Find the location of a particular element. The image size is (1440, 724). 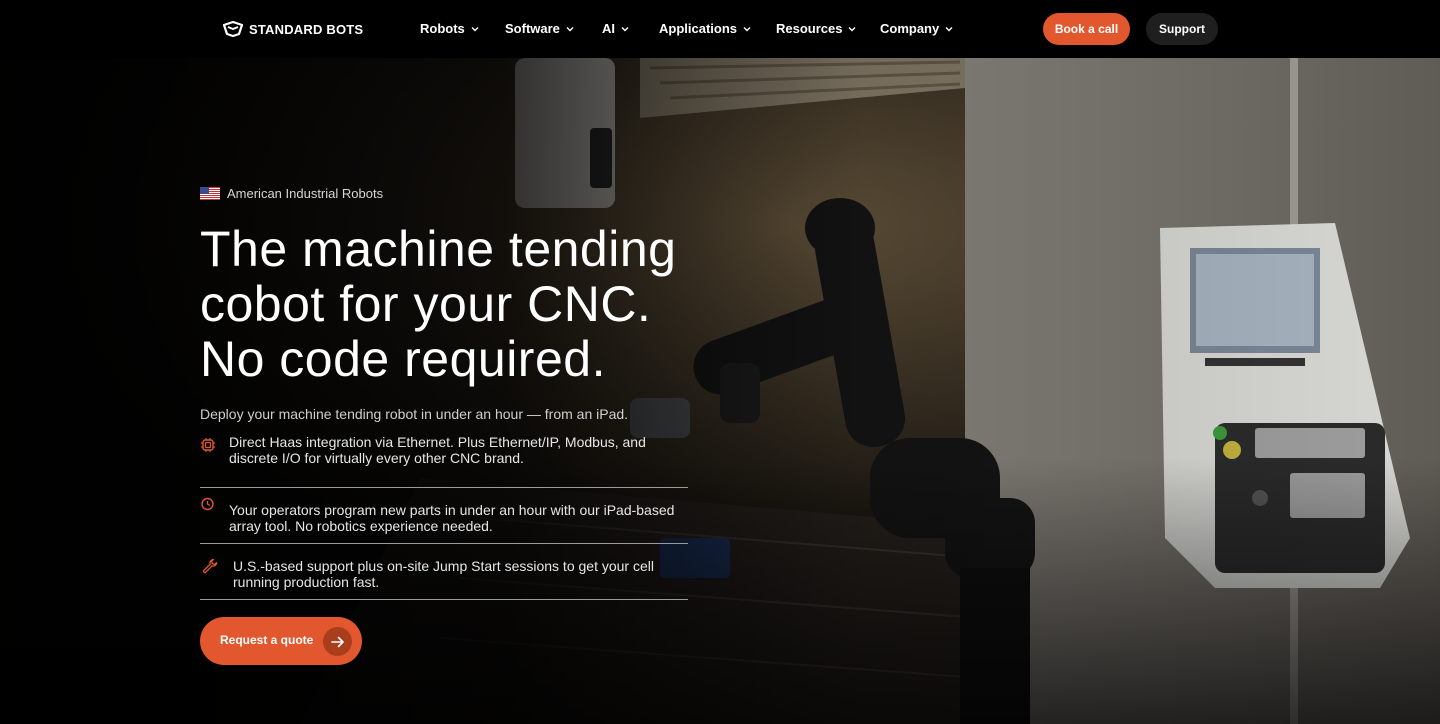

nav-item-resources: Resources is located at coordinates (816, 28).